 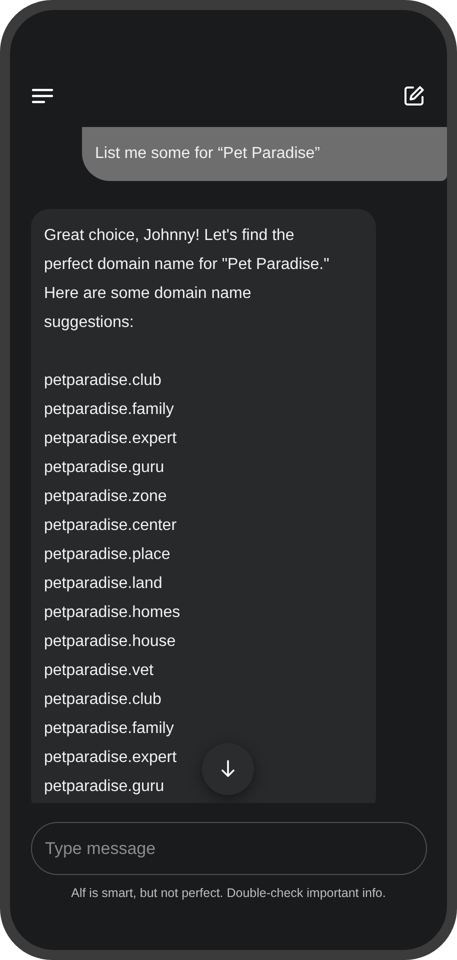 I want to click on edit-icon, so click(x=414, y=96).